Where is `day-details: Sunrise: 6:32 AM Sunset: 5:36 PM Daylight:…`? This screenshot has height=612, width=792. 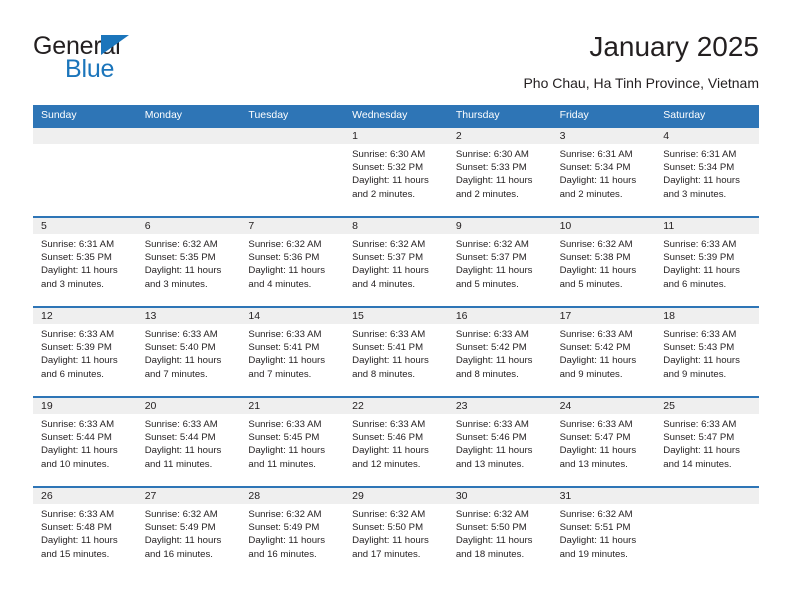 day-details: Sunrise: 6:32 AM Sunset: 5:36 PM Daylight:… is located at coordinates (292, 262).